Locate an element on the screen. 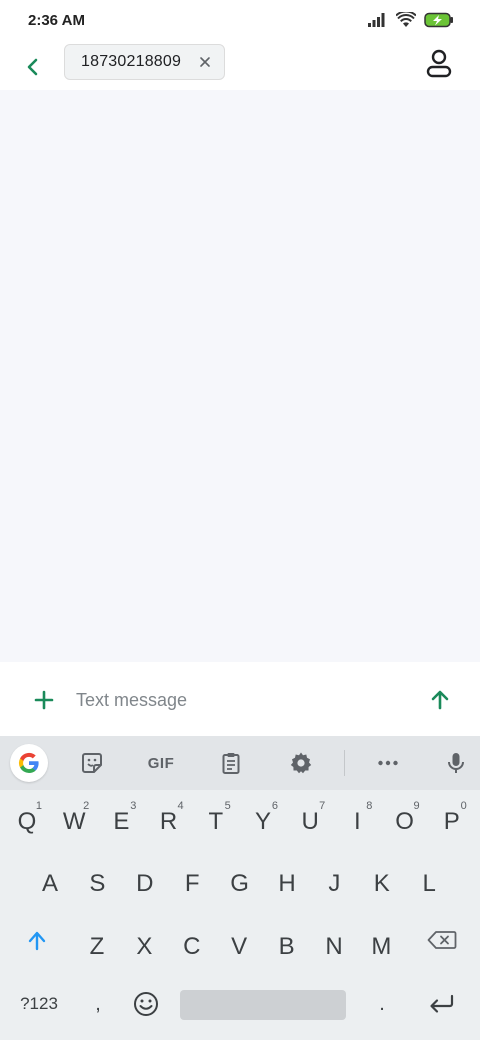  key-w: W2 is located at coordinates (74, 822).